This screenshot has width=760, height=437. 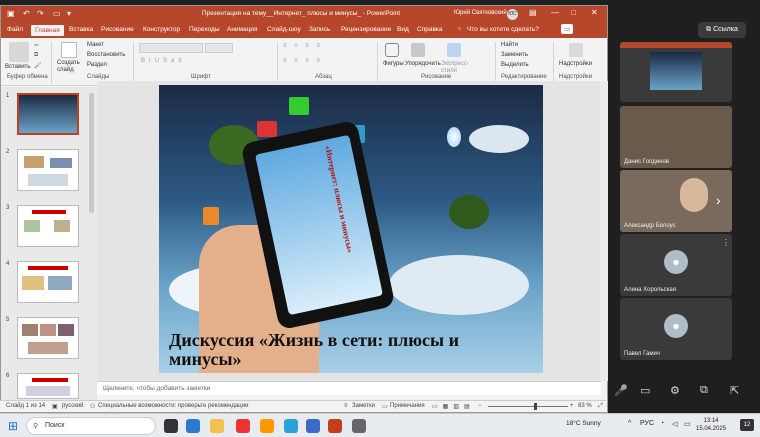 I want to click on quick-styles-button: Экспресс-стили, so click(x=456, y=68).